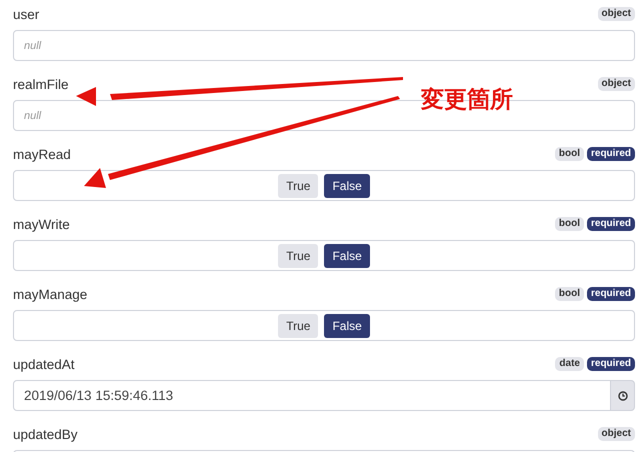 This screenshot has height=452, width=640. What do you see at coordinates (45, 434) in the screenshot?
I see `field-label: updatedBy` at bounding box center [45, 434].